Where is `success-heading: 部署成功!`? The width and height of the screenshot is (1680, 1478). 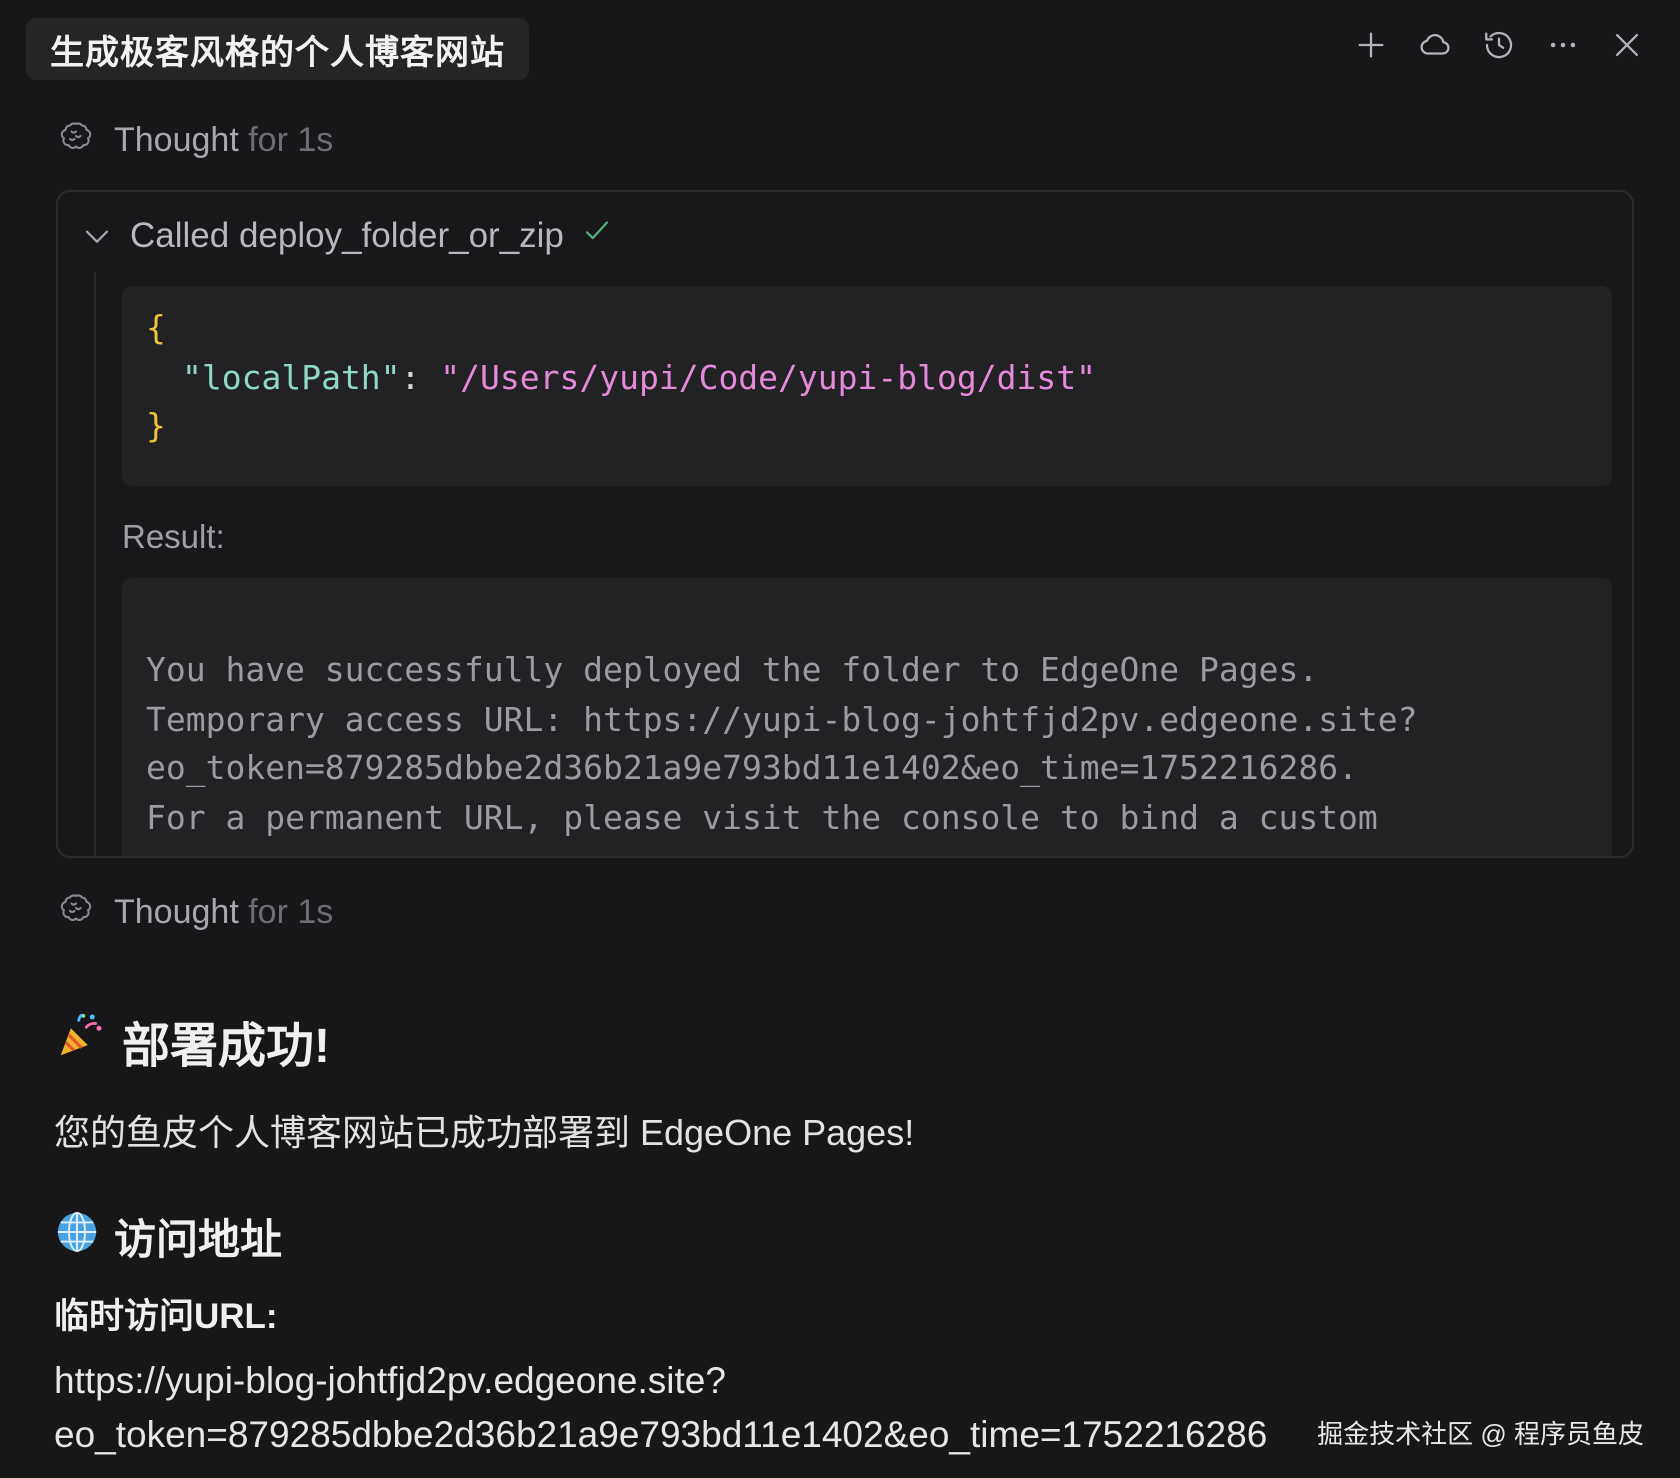
success-heading: 部署成功! is located at coordinates (192, 1041).